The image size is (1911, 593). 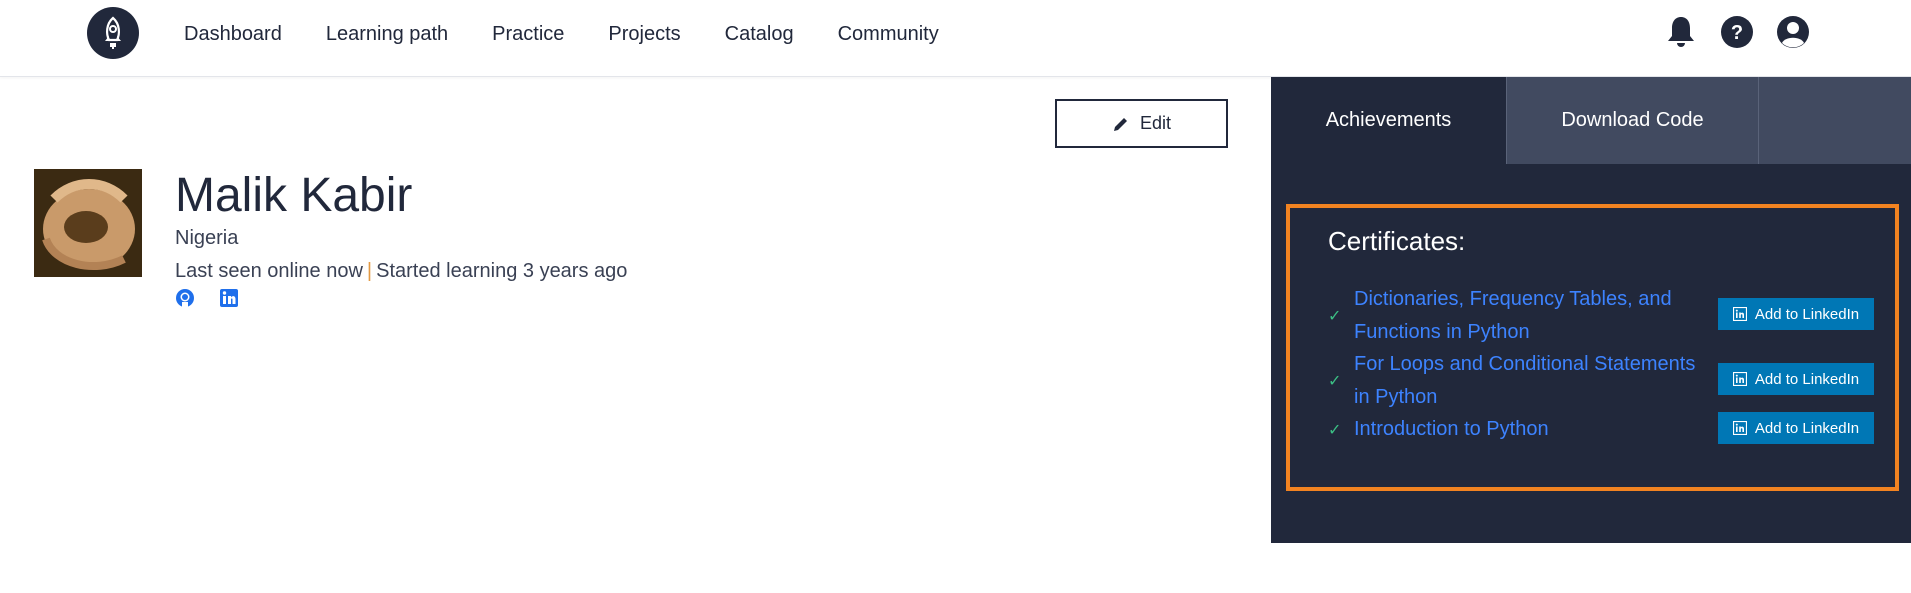 I want to click on certificate-title-line1: For Loops and Conditional Statements, so click(x=1525, y=364).